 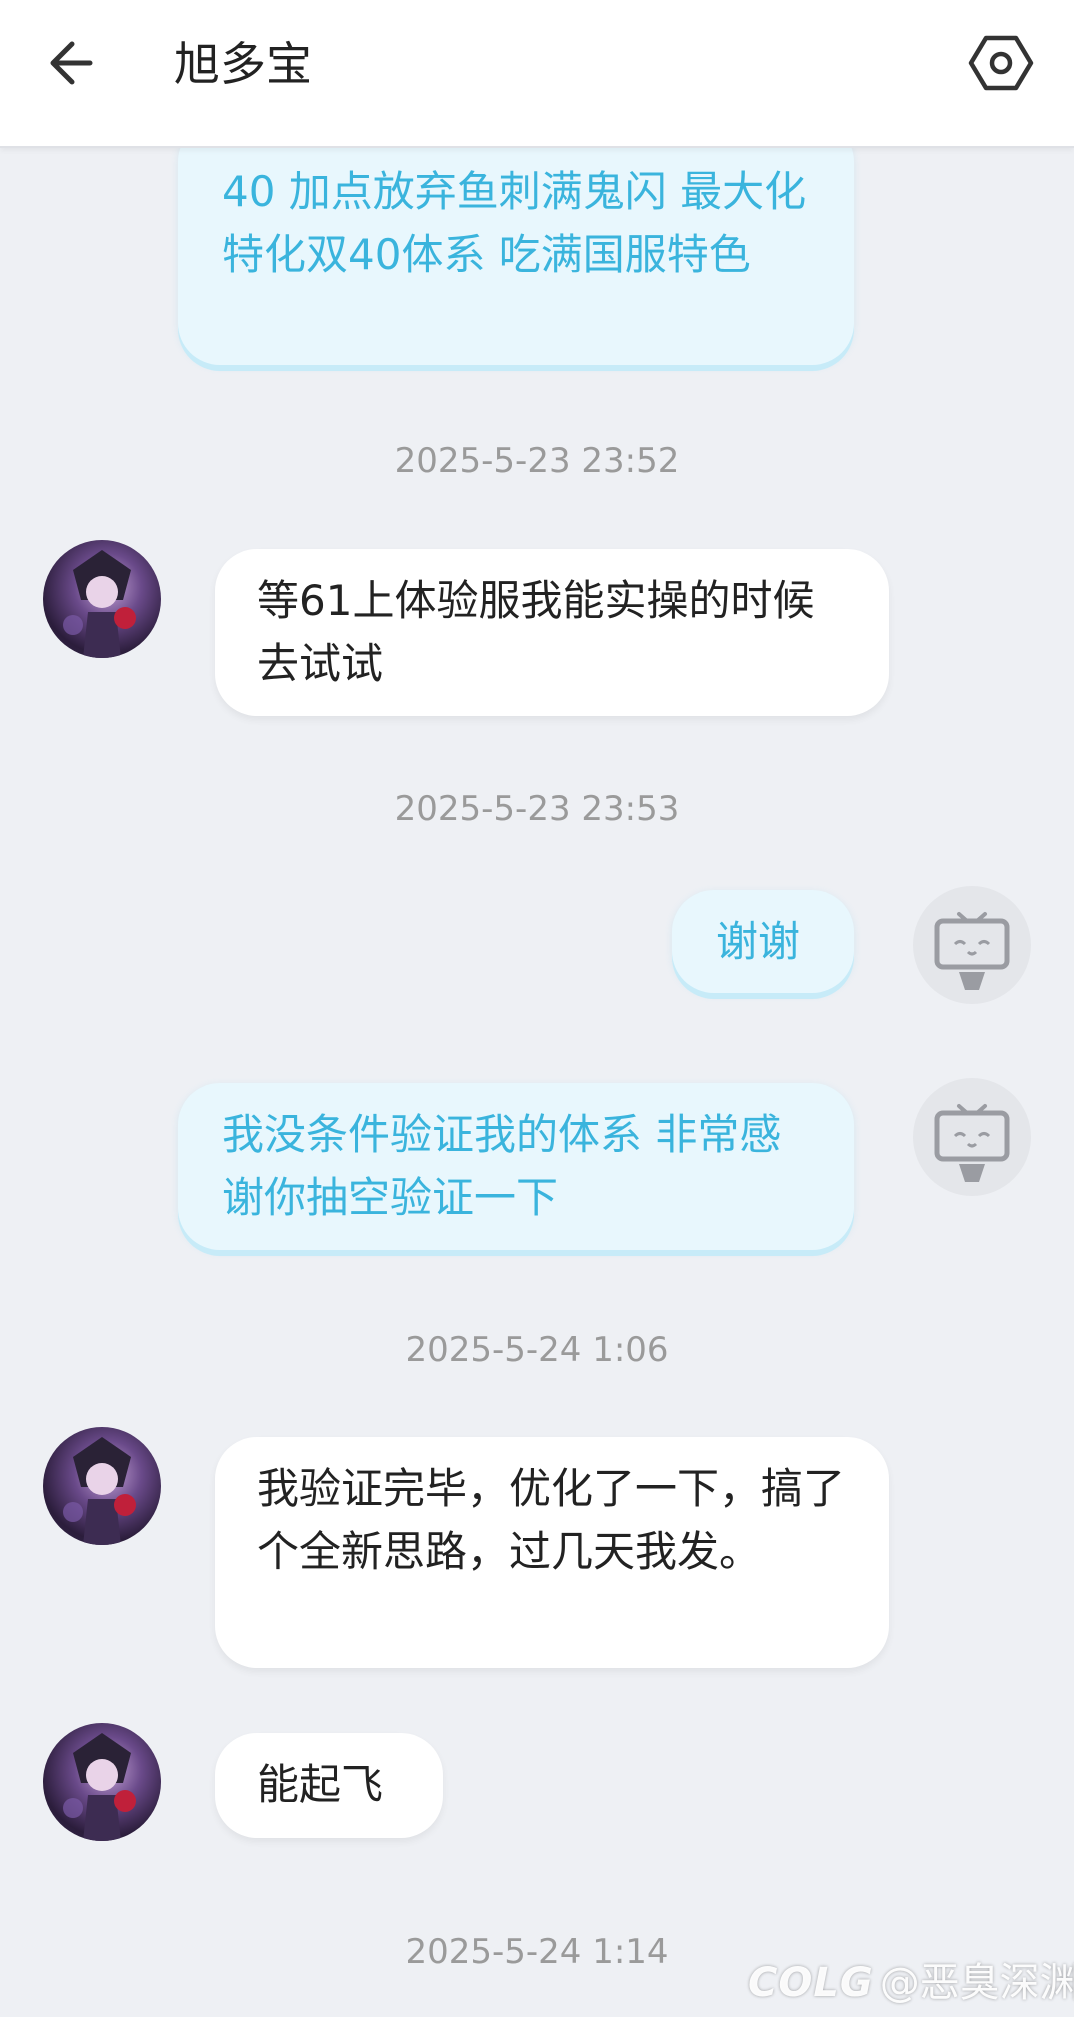 I want to click on hexagon-settings-icon, so click(x=1001, y=63).